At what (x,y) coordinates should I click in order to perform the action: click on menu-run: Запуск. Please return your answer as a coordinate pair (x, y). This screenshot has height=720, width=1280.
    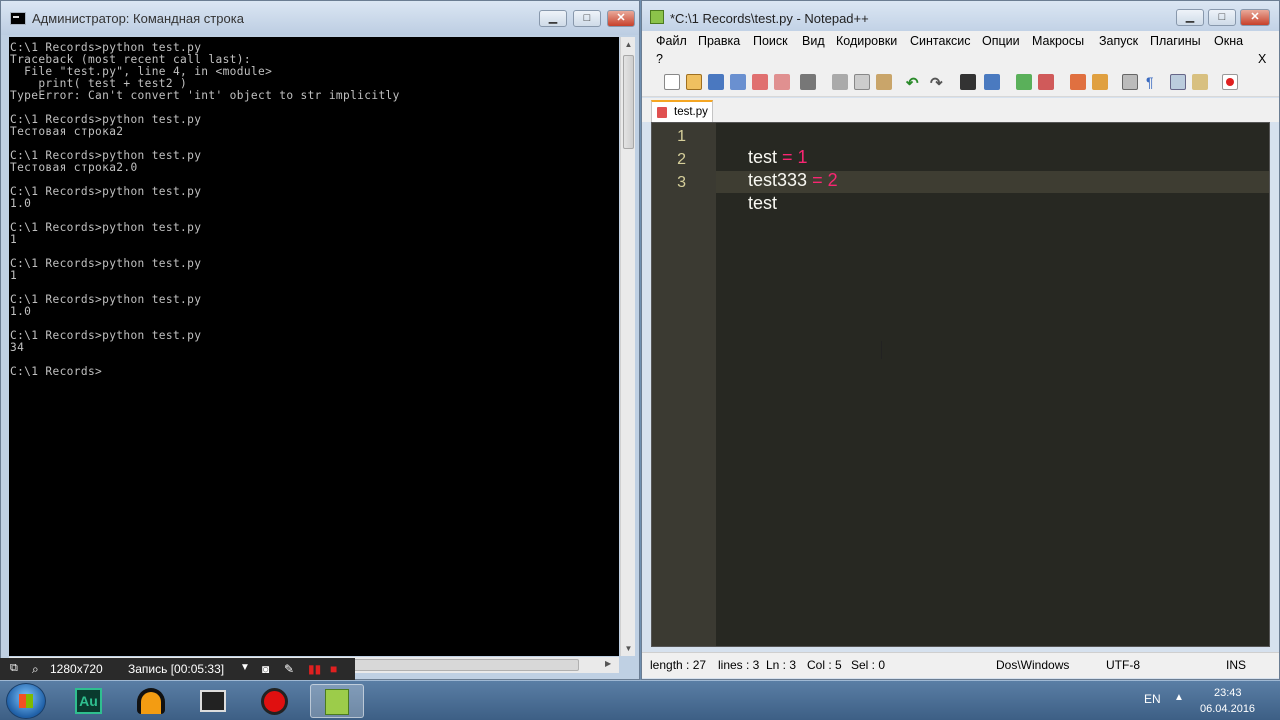
    Looking at the image, I should click on (1118, 41).